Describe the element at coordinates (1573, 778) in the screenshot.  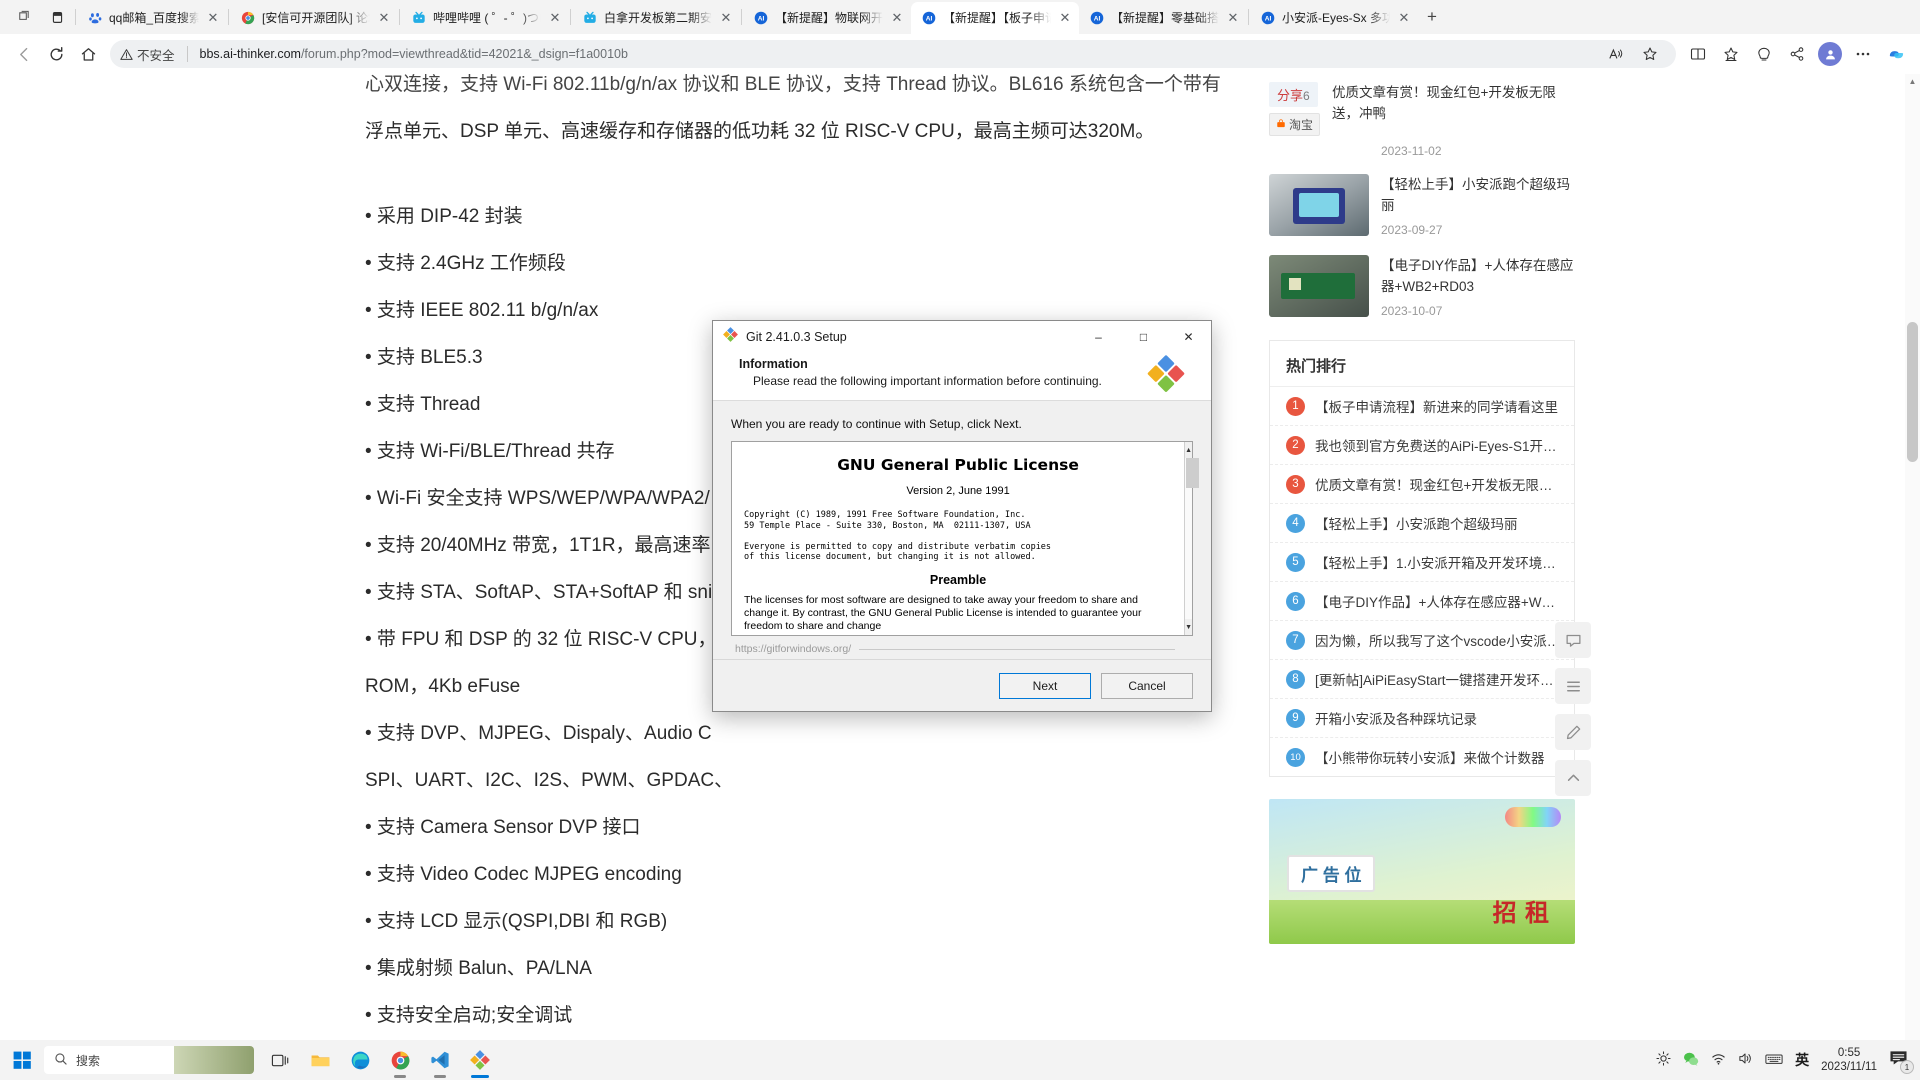
I see `scroll-top-icon` at that location.